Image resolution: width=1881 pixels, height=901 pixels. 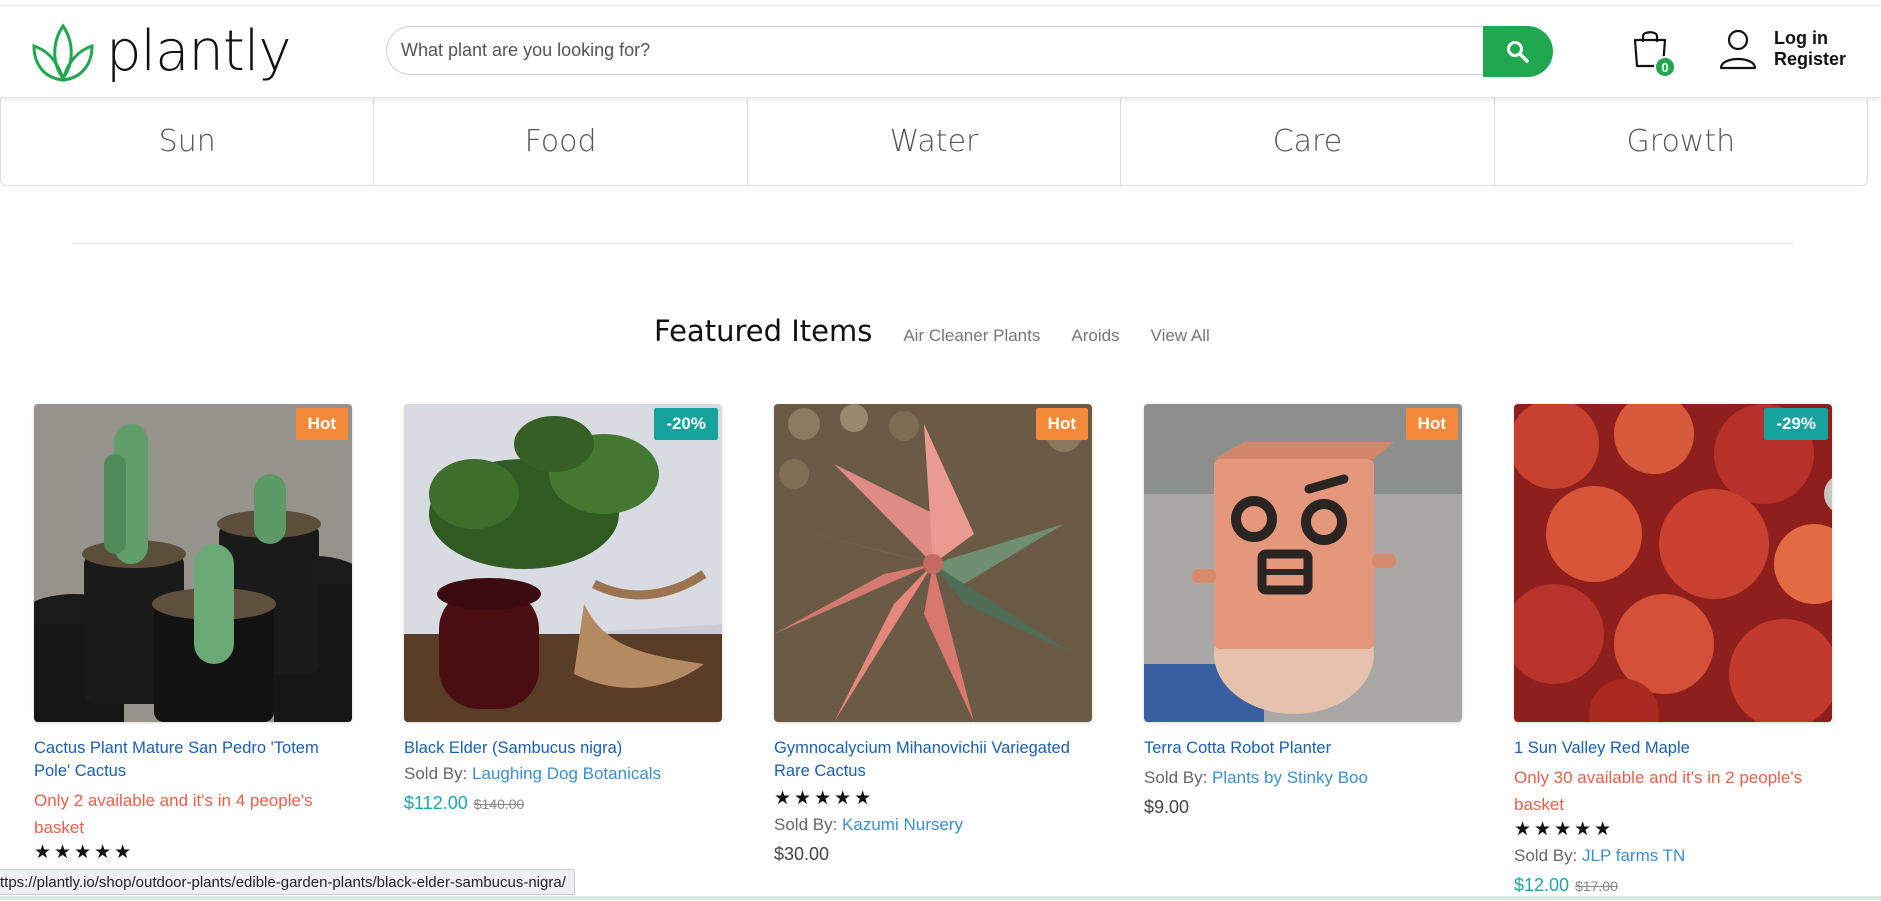 What do you see at coordinates (1633, 855) in the screenshot?
I see `seller-link: JLP farms TN` at bounding box center [1633, 855].